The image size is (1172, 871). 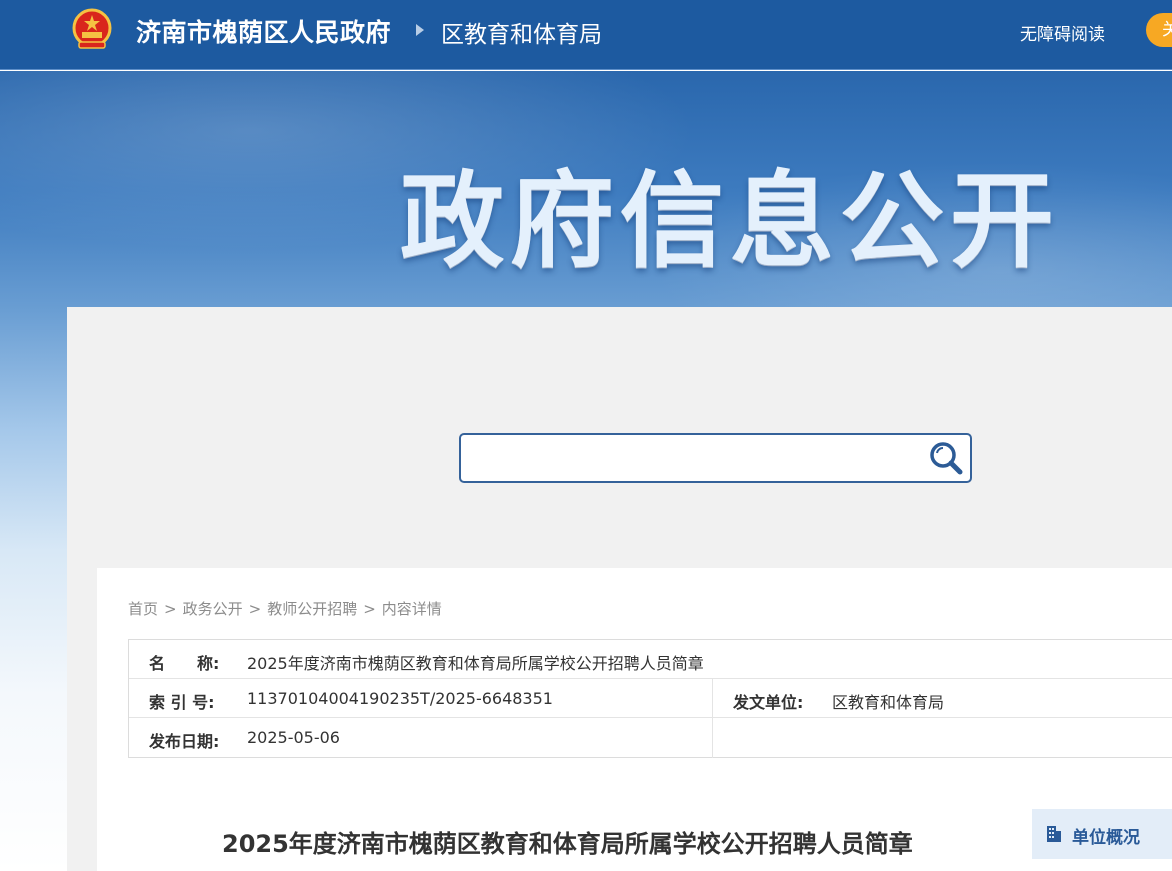 What do you see at coordinates (521, 32) in the screenshot?
I see `department-name: 区教育和体育局` at bounding box center [521, 32].